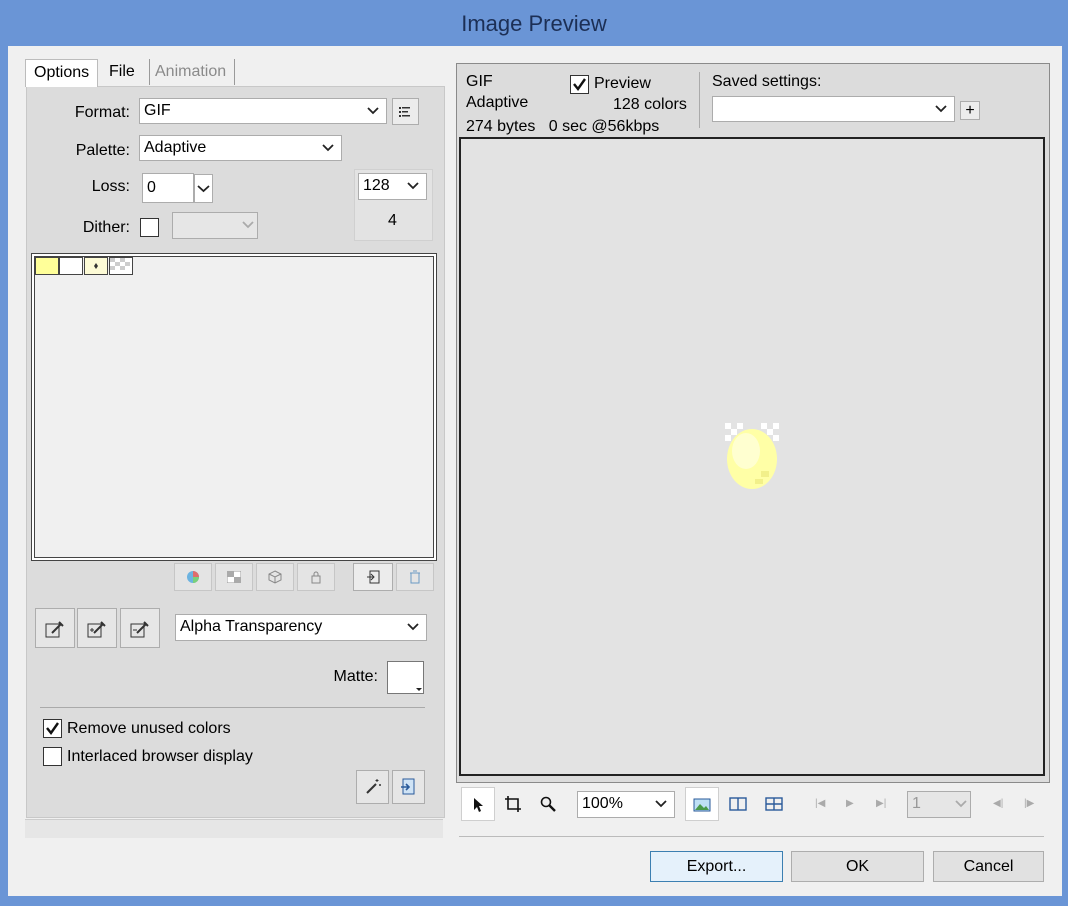 The image size is (1068, 906). Describe the element at coordinates (110, 186) in the screenshot. I see `loss-label: Loss:` at that location.